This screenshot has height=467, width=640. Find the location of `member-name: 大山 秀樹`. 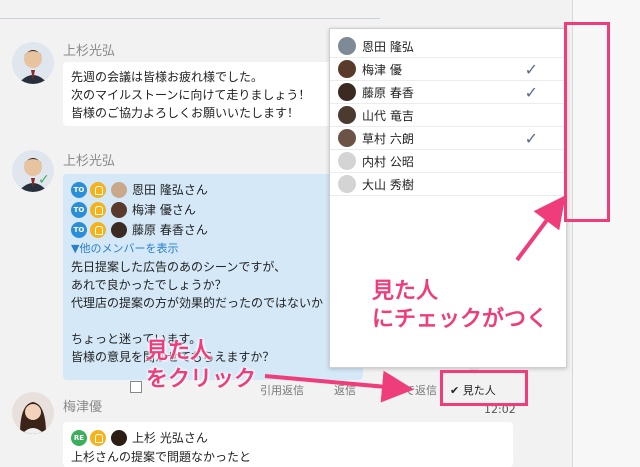

member-name: 大山 秀樹 is located at coordinates (388, 184).